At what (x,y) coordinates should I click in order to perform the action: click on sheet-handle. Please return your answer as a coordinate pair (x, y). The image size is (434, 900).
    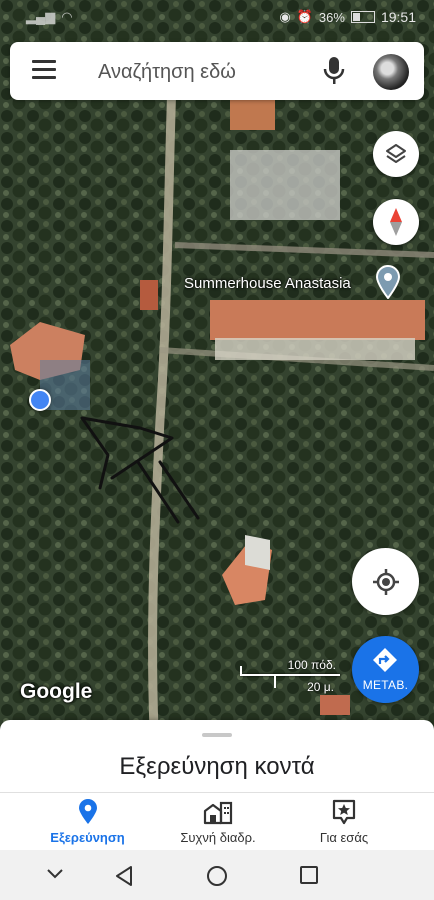
    Looking at the image, I should click on (217, 735).